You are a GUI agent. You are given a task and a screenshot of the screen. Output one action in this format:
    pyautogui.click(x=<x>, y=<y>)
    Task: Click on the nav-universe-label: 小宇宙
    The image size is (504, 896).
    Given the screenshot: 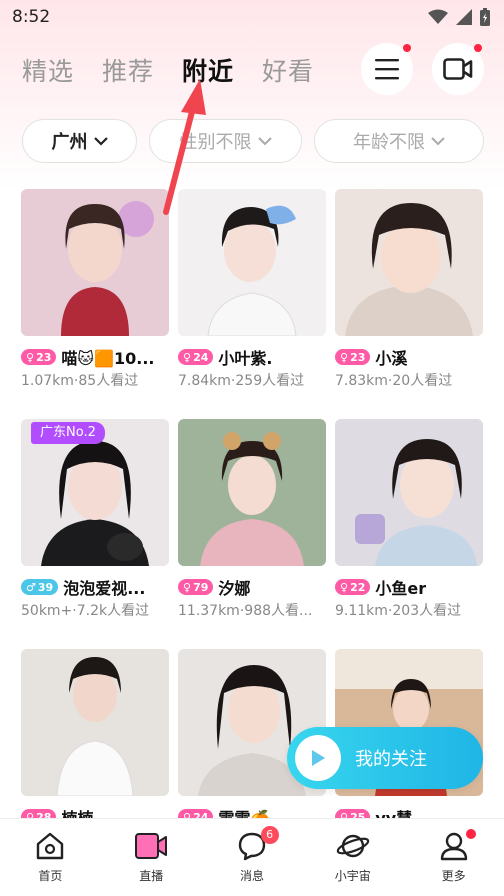 What is the action you would take?
    pyautogui.click(x=352, y=876)
    